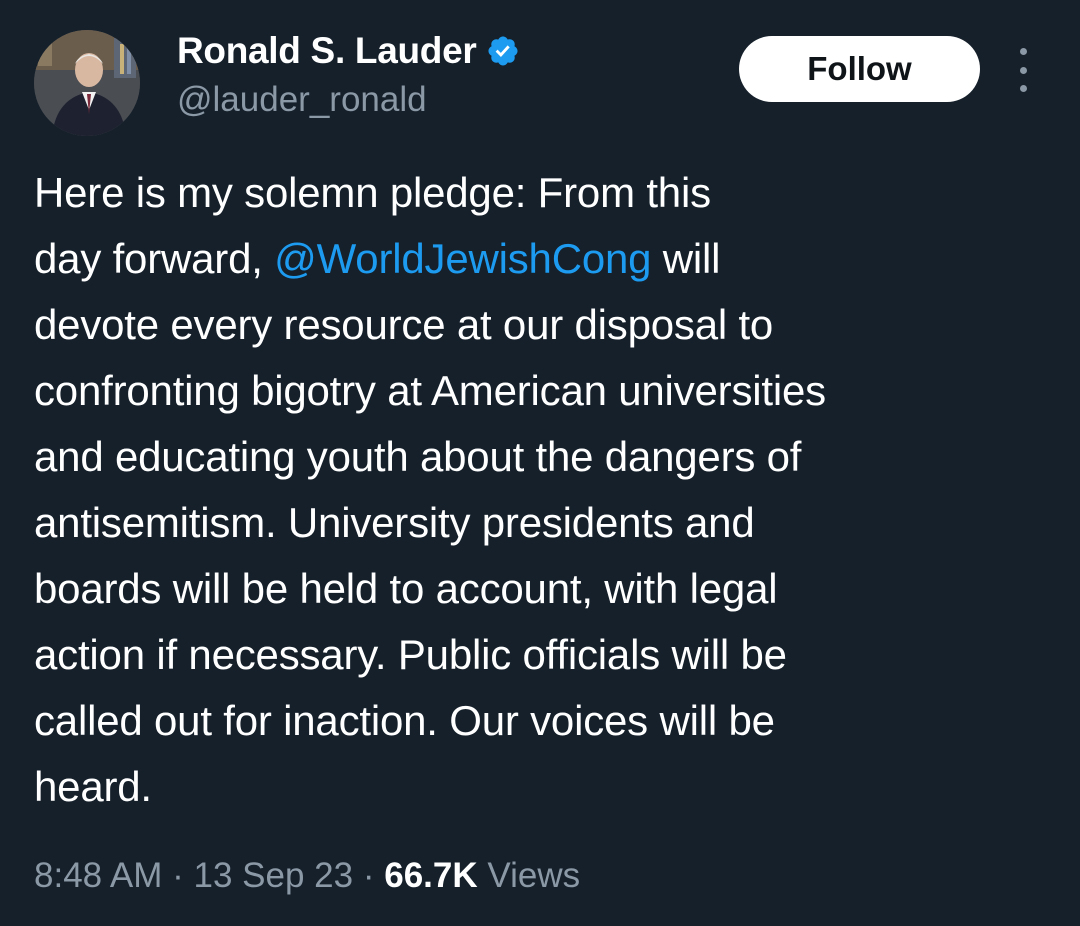 This screenshot has height=926, width=1080. Describe the element at coordinates (503, 51) in the screenshot. I see `verified-badge-icon` at that location.